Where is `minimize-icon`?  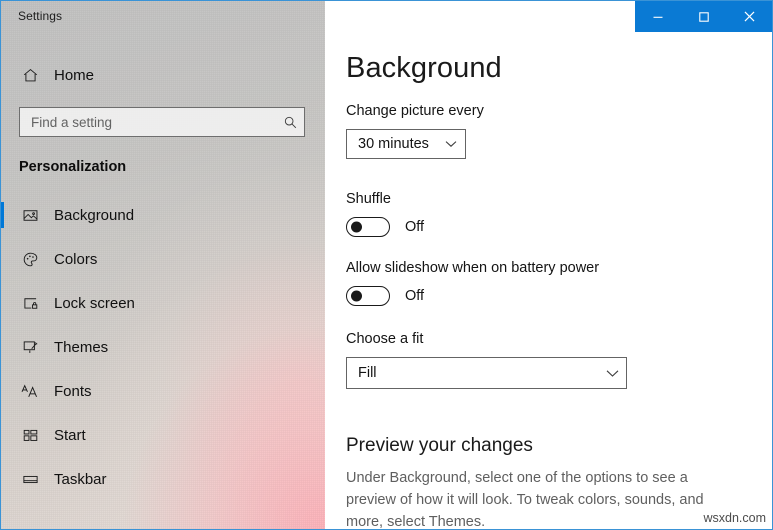
minimize-icon is located at coordinates (658, 17).